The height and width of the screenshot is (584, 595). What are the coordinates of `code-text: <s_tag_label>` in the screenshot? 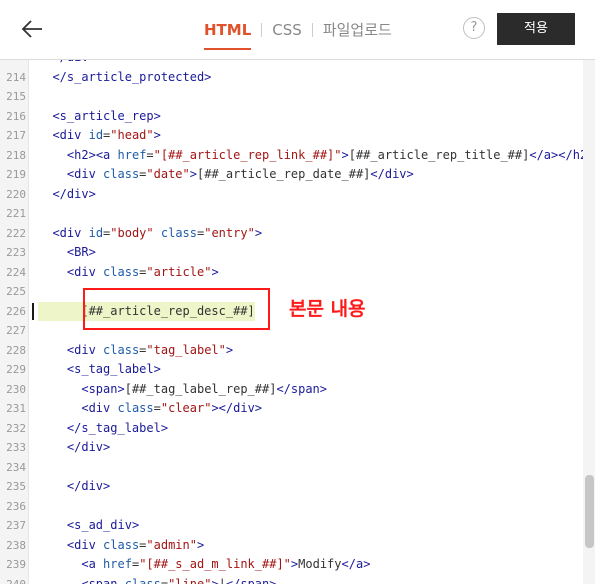 It's located at (113, 369).